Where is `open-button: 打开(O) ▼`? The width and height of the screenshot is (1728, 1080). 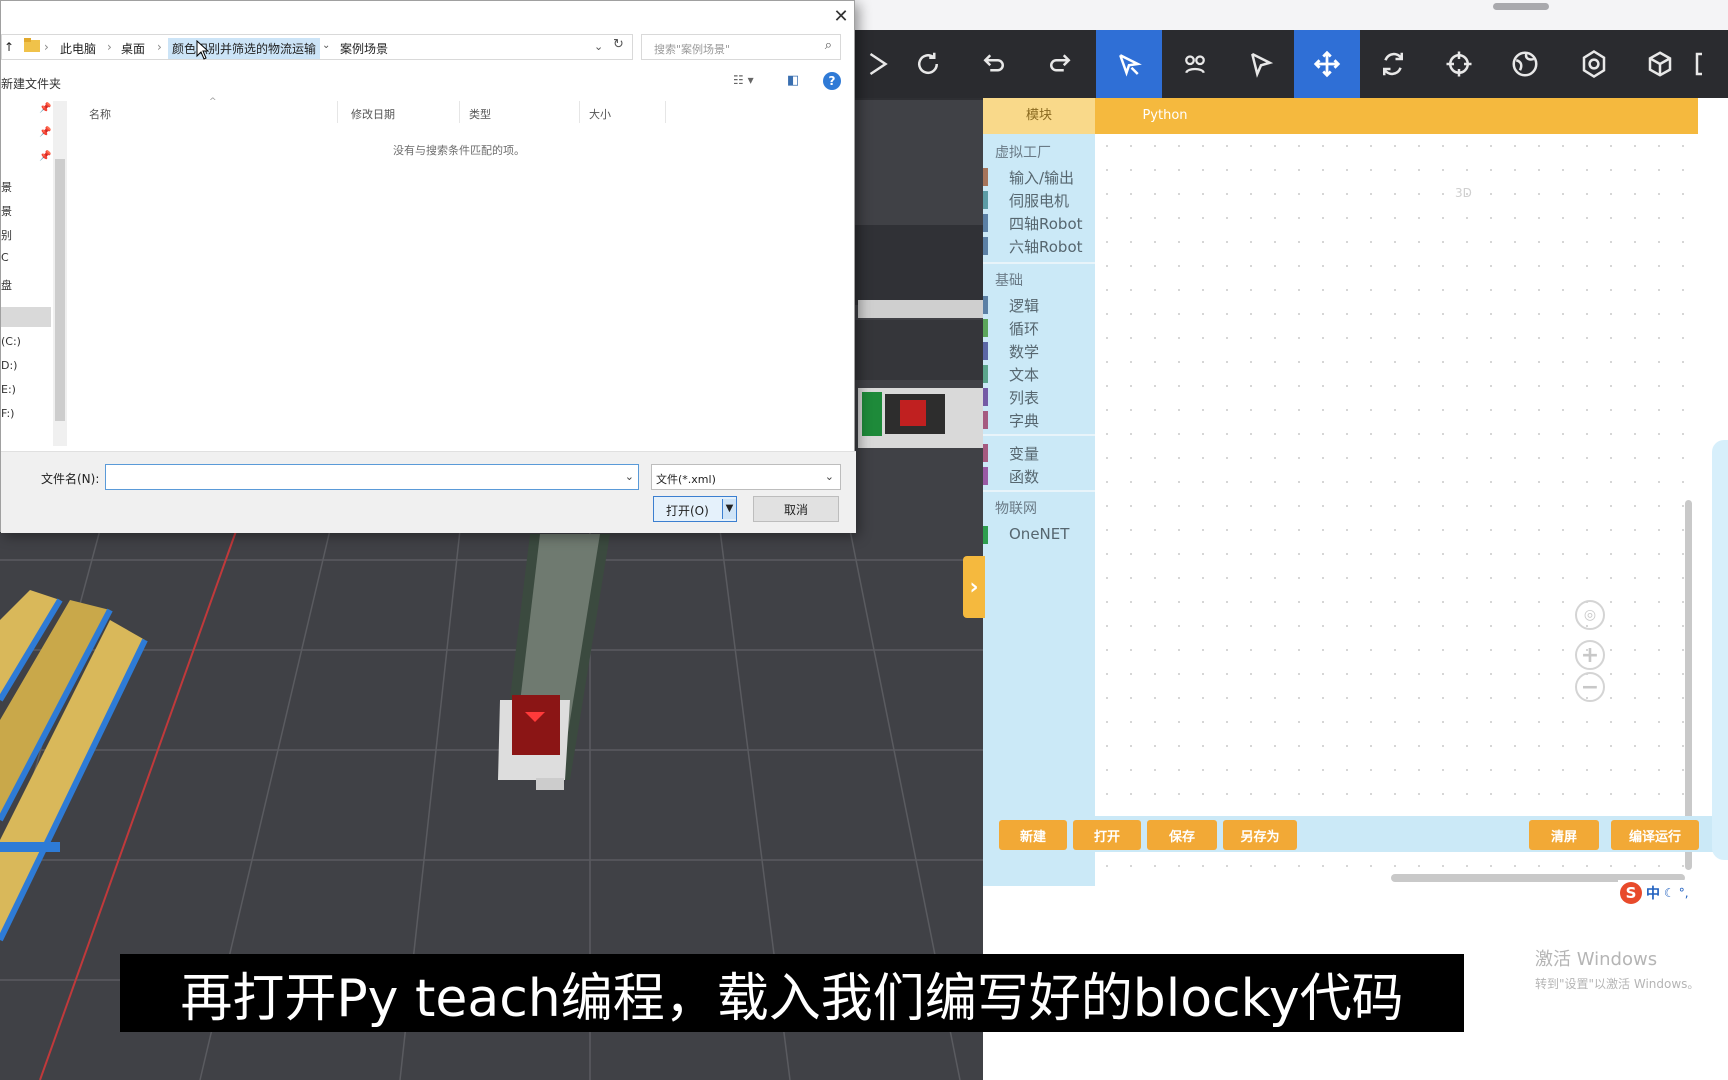
open-button: 打开(O) ▼ is located at coordinates (695, 509).